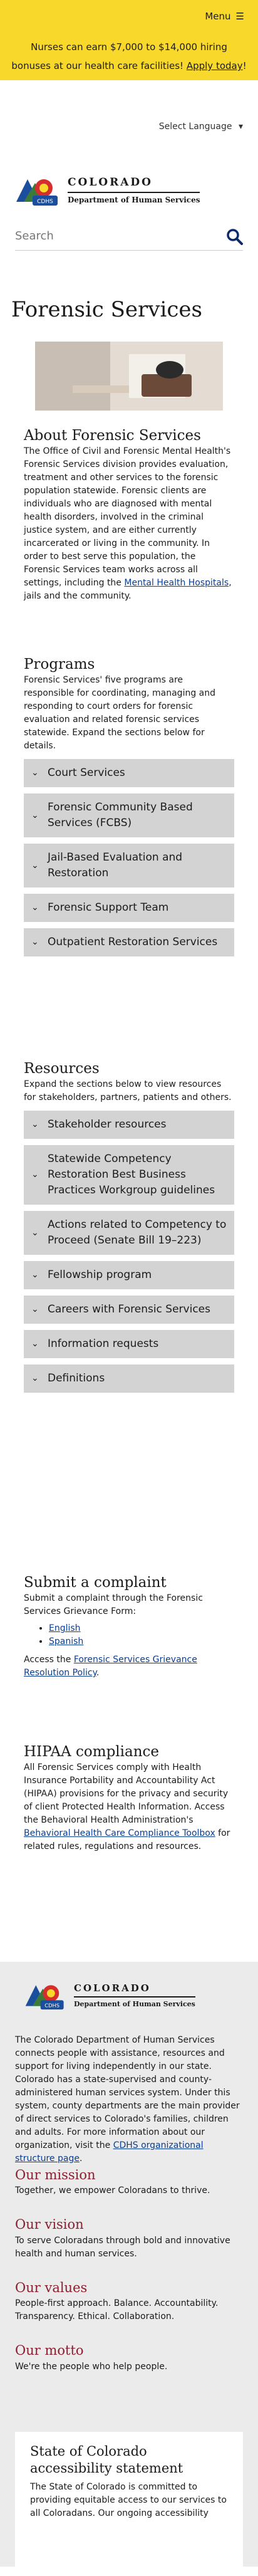  What do you see at coordinates (240, 127) in the screenshot?
I see `chevron-down-icon: ▾` at bounding box center [240, 127].